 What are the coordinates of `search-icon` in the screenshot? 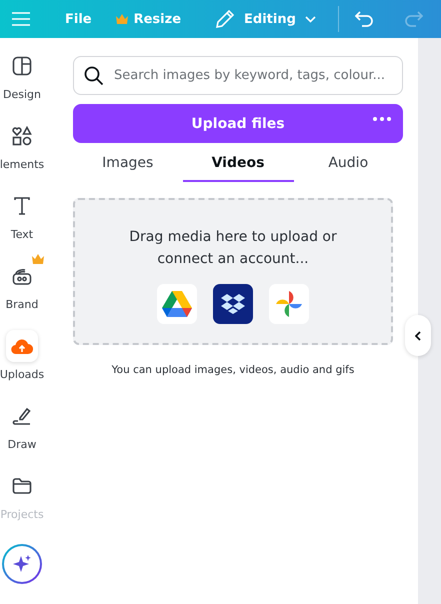 It's located at (94, 76).